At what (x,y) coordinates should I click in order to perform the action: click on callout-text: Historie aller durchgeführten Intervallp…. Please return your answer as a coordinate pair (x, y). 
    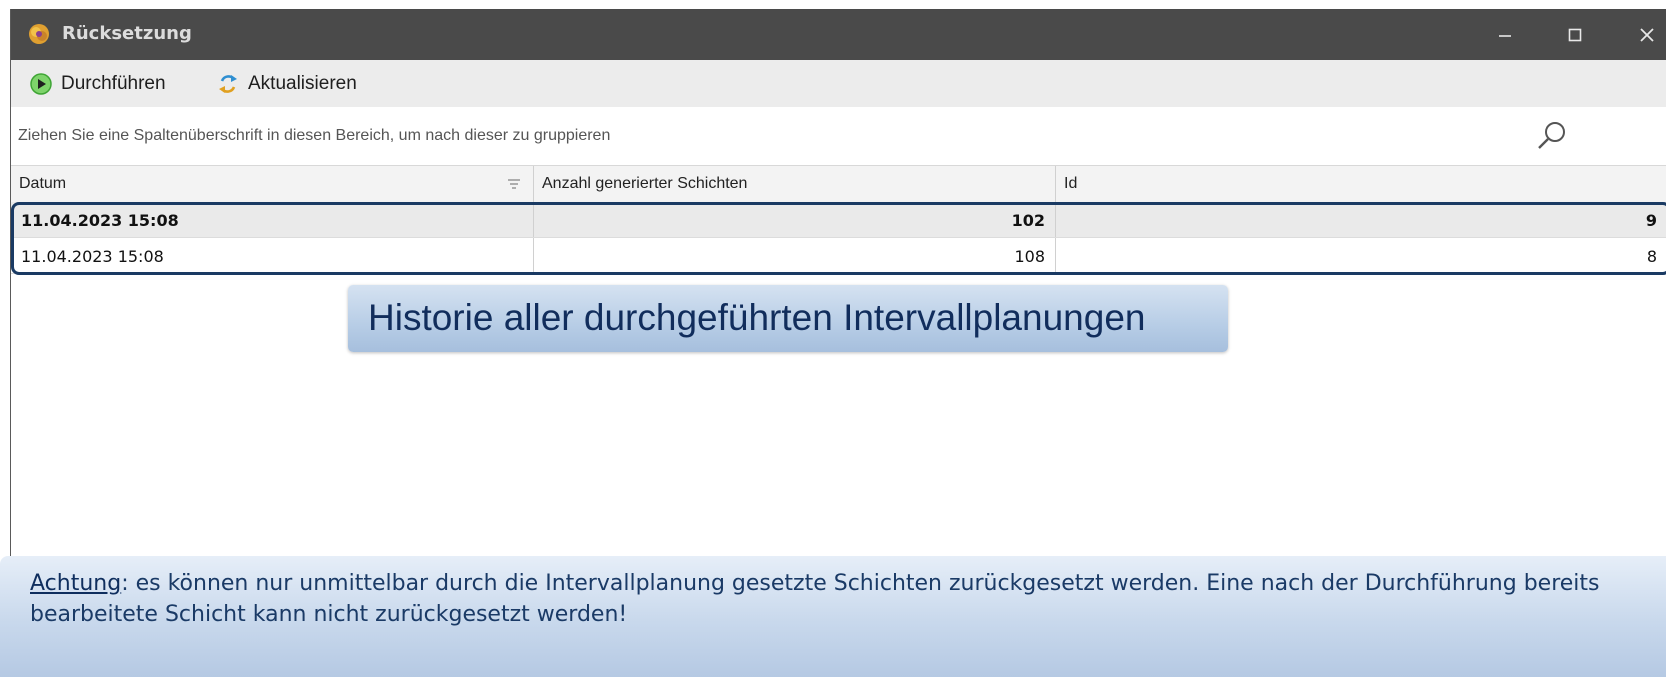
    Looking at the image, I should click on (757, 317).